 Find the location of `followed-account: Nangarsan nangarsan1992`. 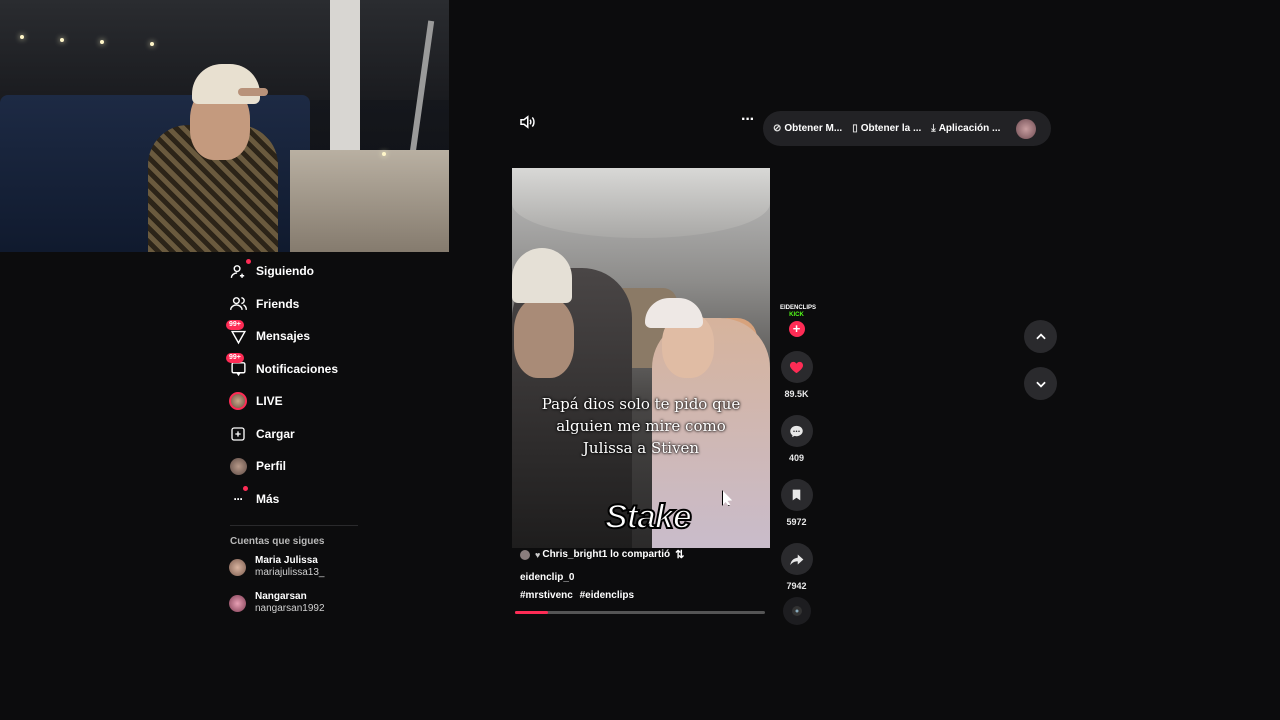

followed-account: Nangarsan nangarsan1992 is located at coordinates (298, 603).